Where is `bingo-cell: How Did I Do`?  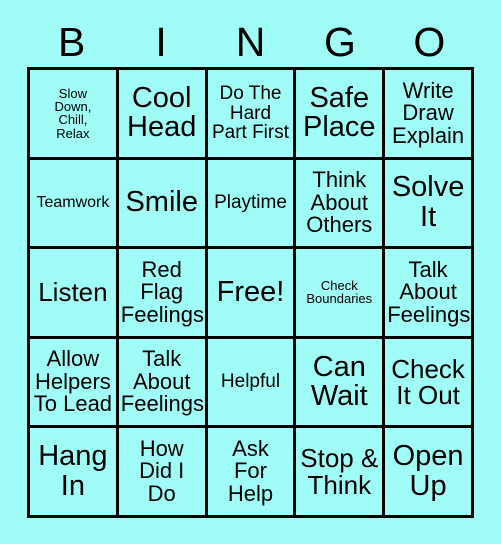 bingo-cell: How Did I Do is located at coordinates (163, 473).